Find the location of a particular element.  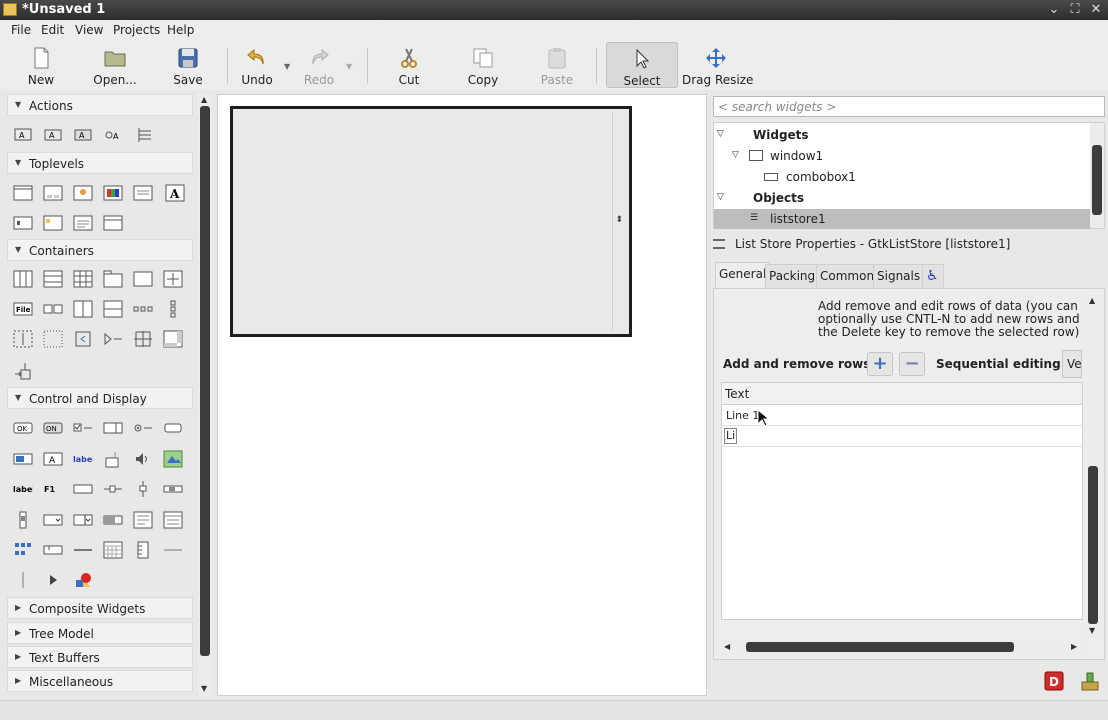

hscale-icon is located at coordinates (113, 489).